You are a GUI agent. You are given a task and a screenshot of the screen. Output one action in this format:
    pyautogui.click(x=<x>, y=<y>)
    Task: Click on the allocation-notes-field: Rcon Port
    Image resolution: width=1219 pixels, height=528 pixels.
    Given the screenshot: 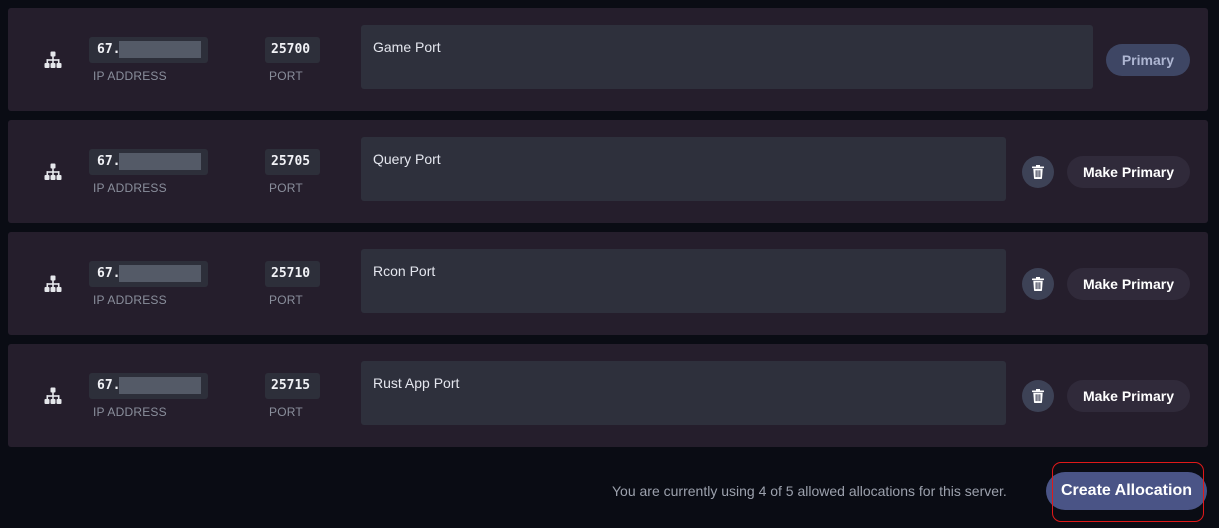 What is the action you would take?
    pyautogui.click(x=683, y=281)
    